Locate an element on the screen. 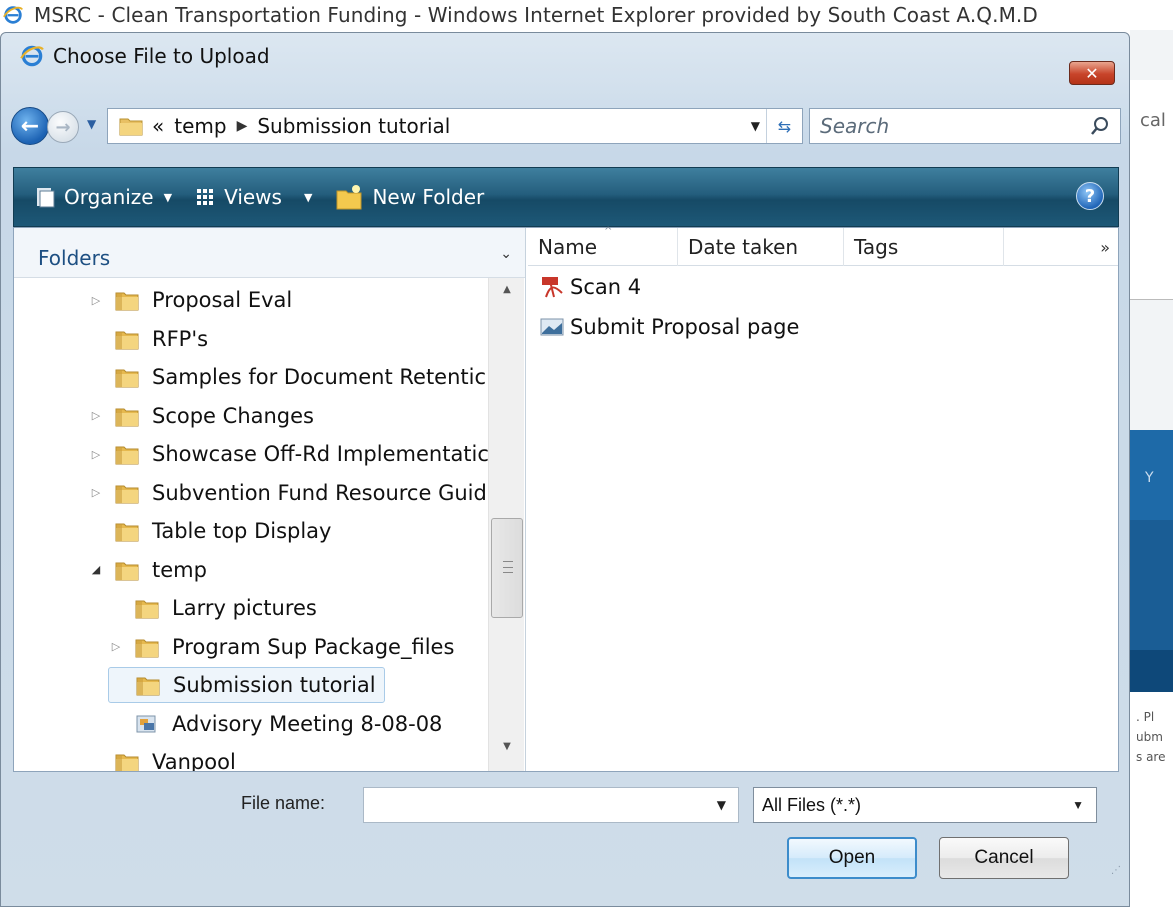  tree-item-label: Vanpool is located at coordinates (194, 760).